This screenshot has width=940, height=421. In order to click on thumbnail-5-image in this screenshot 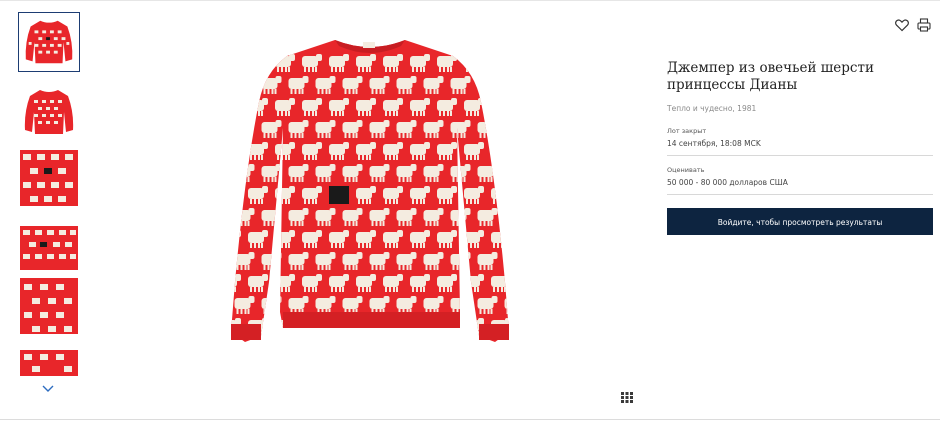, I will do `click(49, 306)`.